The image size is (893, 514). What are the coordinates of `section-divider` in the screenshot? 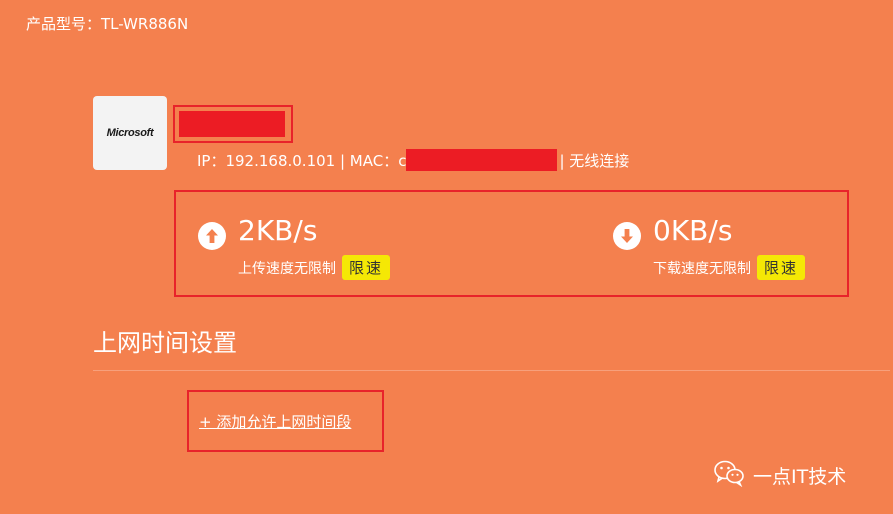 It's located at (491, 370).